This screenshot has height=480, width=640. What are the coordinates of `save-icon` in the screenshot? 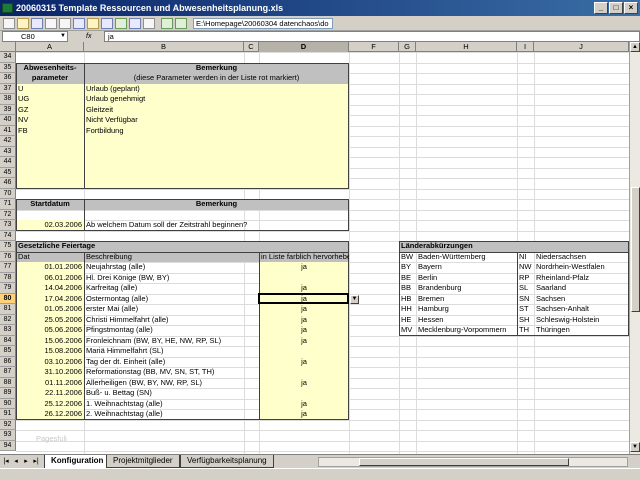 It's located at (37, 23).